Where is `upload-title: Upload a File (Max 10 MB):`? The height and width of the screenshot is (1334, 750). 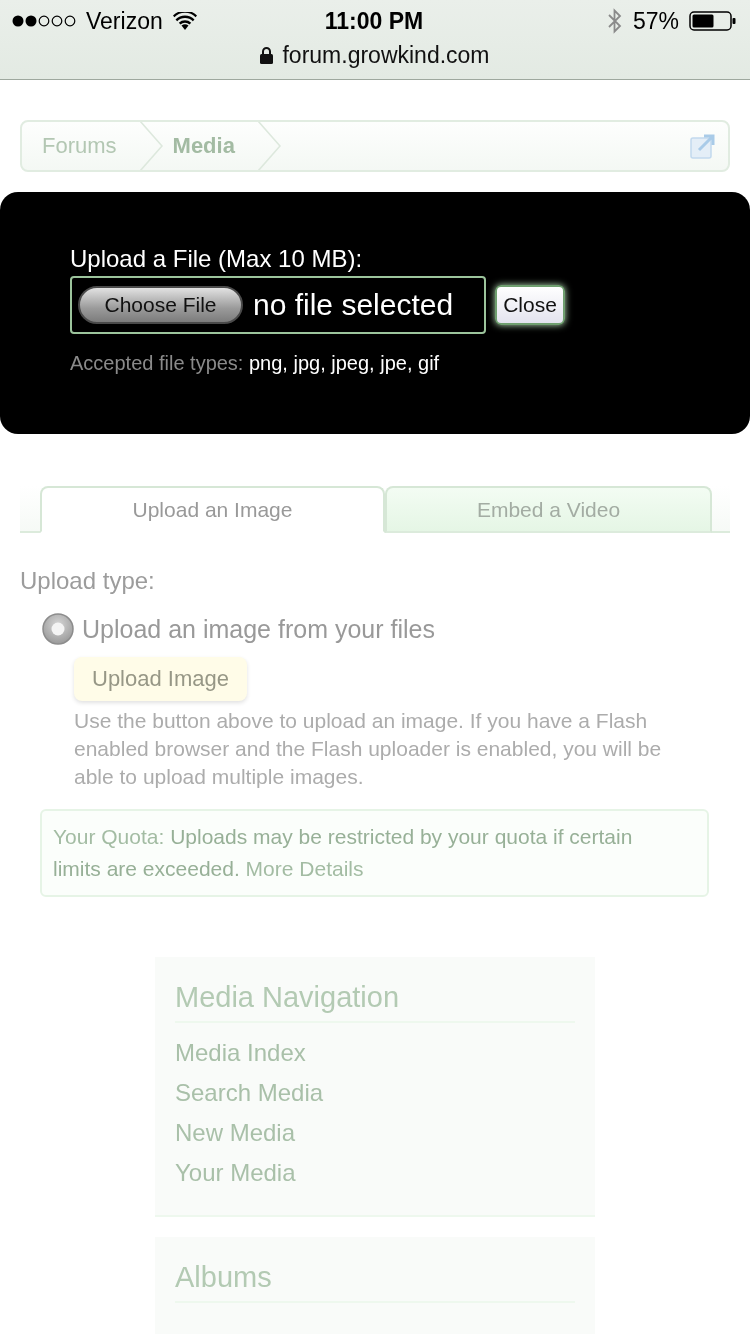
upload-title: Upload a File (Max 10 MB): is located at coordinates (216, 259).